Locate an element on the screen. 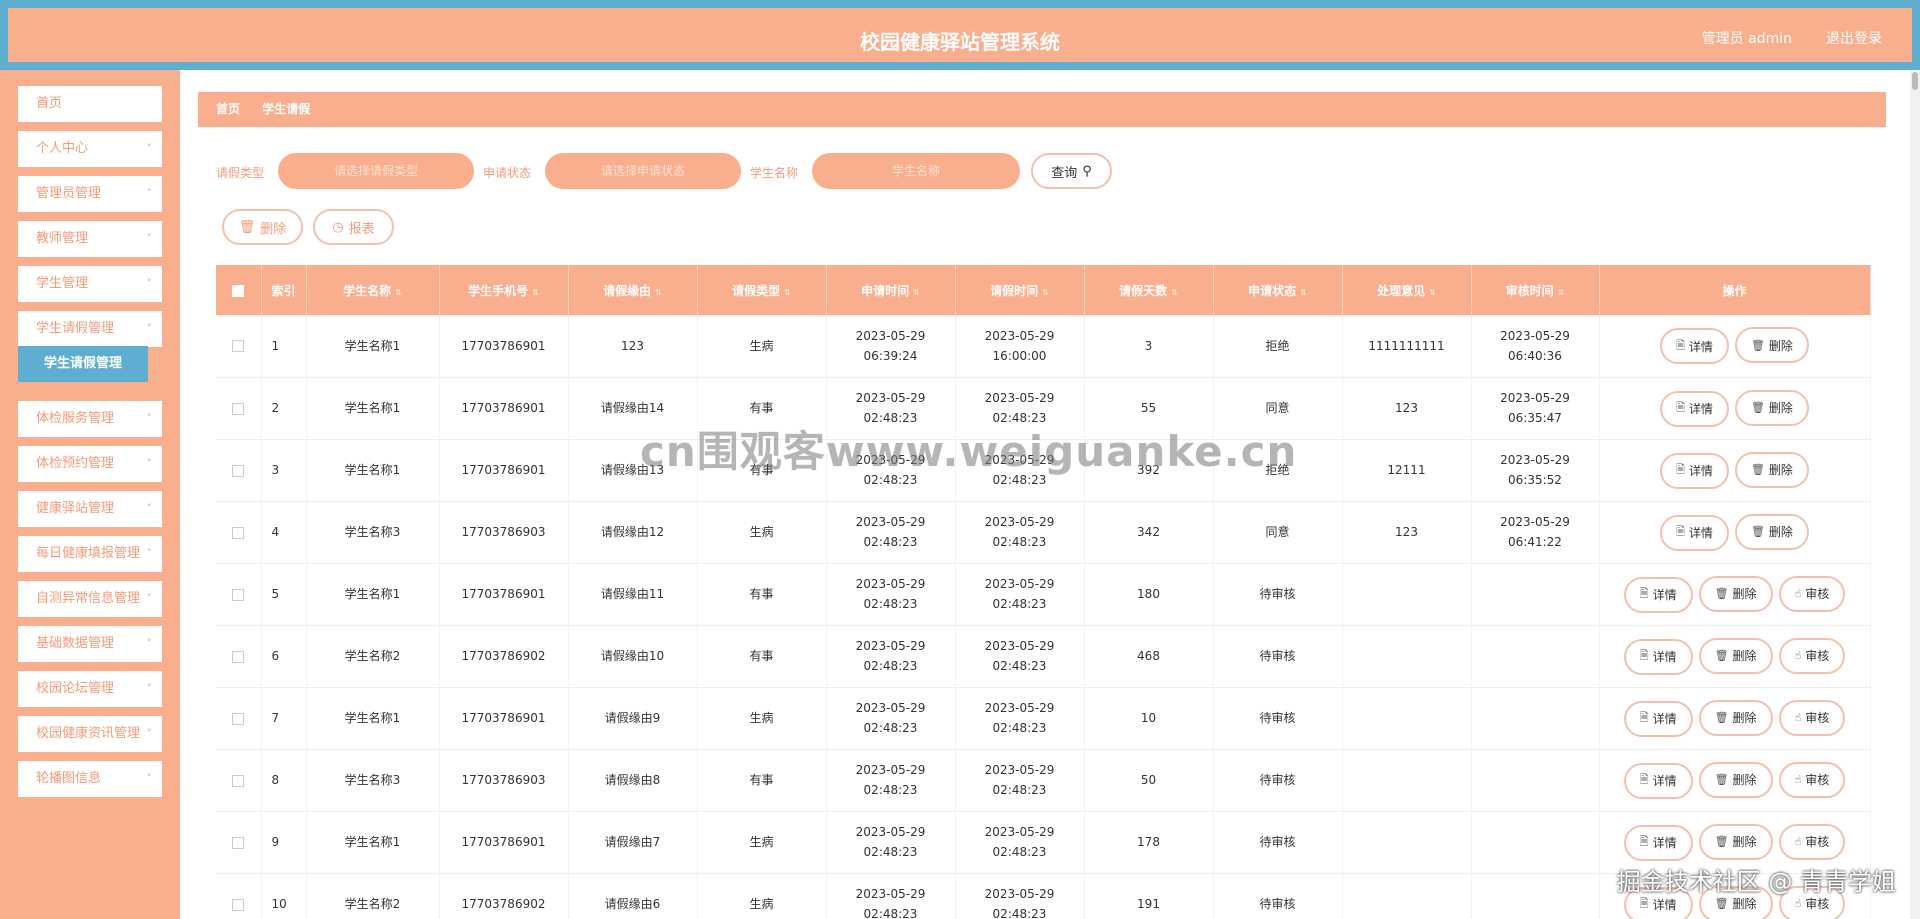 This screenshot has height=919, width=1920. select-all-cell is located at coordinates (239, 290).